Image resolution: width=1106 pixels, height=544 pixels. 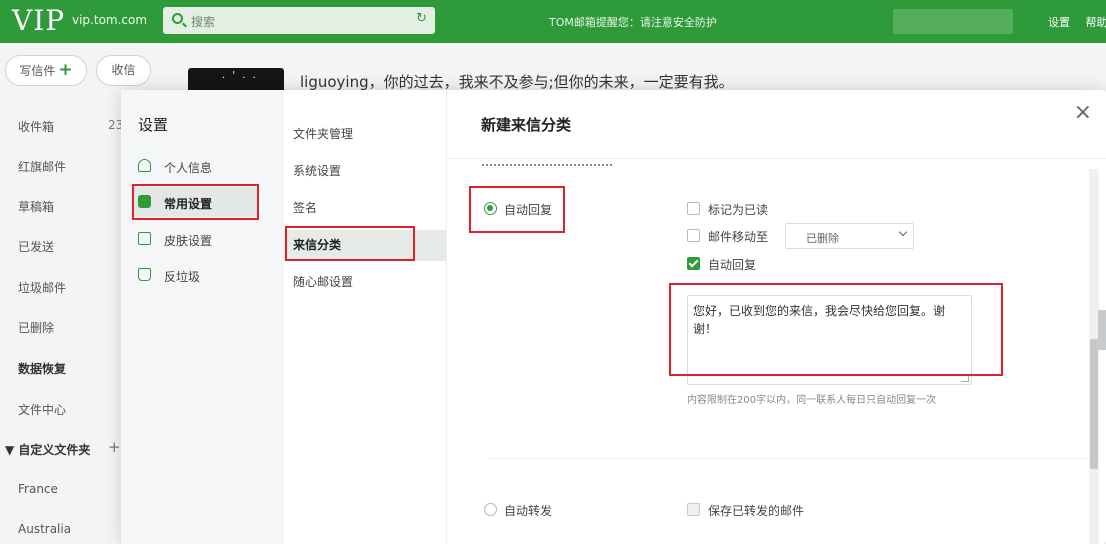 I want to click on clipped-heading, so click(x=547, y=163).